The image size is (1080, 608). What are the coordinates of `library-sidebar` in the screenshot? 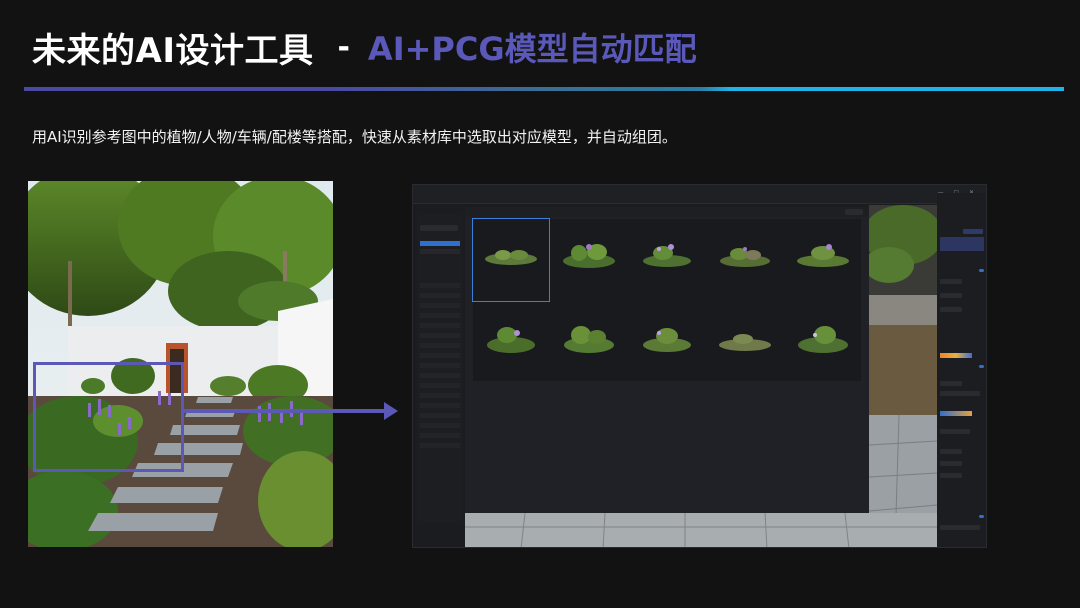 It's located at (440, 368).